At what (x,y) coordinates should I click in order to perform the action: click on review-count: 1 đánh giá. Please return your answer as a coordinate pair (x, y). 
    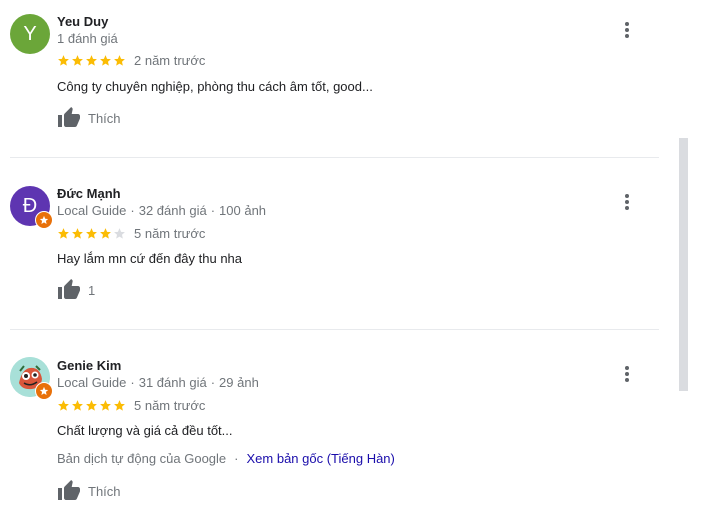
    Looking at the image, I should click on (87, 38).